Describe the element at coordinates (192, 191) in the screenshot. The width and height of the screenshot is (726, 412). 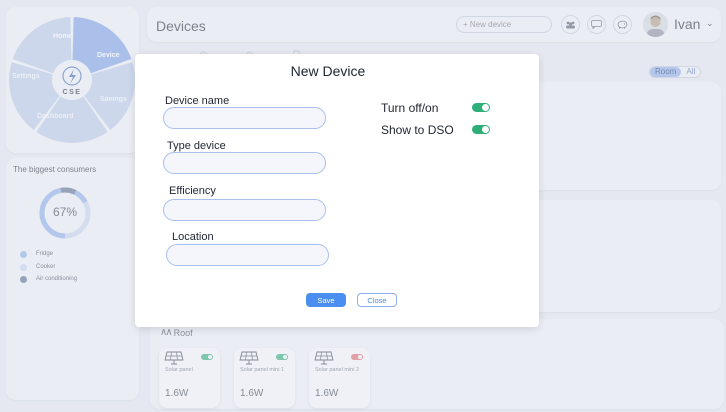
I see `efficiency-label: Efficiency` at that location.